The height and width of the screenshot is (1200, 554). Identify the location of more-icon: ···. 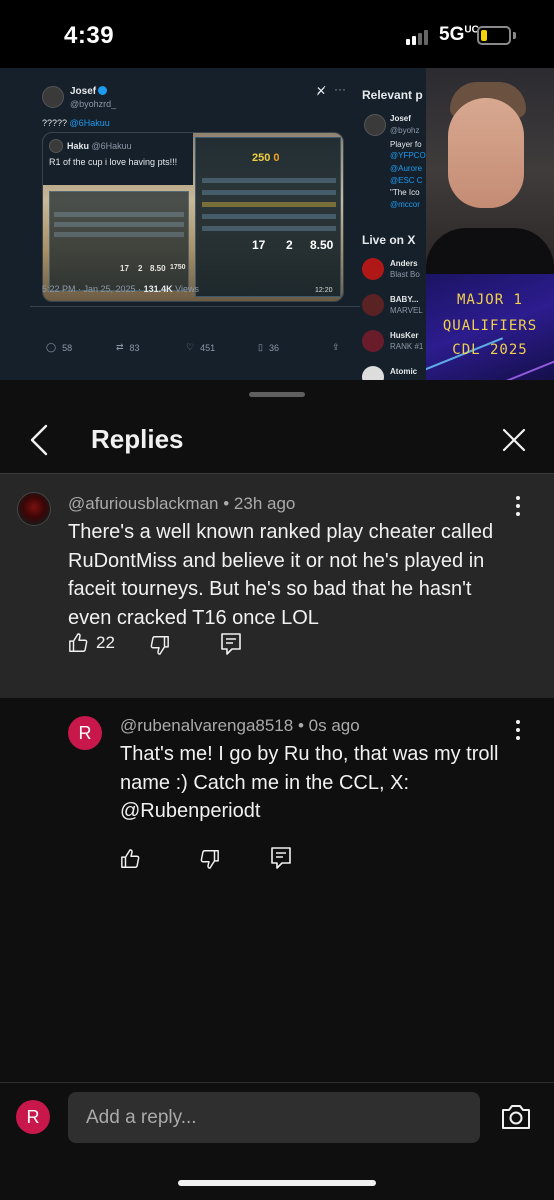
(340, 89).